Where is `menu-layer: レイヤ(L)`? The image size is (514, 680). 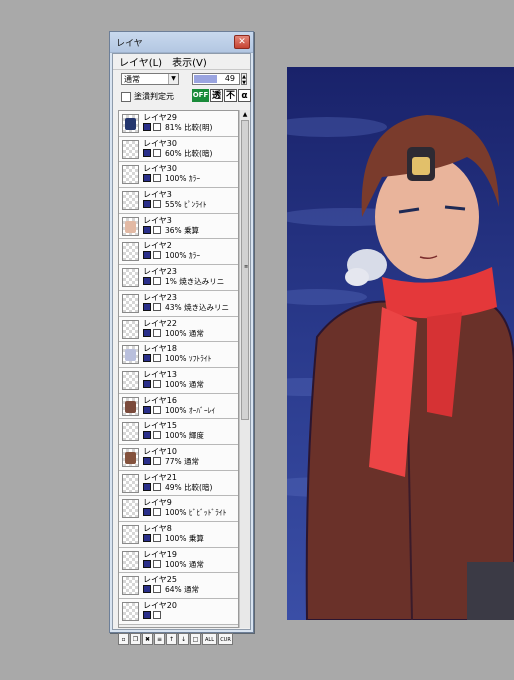 menu-layer: レイヤ(L) is located at coordinates (140, 61).